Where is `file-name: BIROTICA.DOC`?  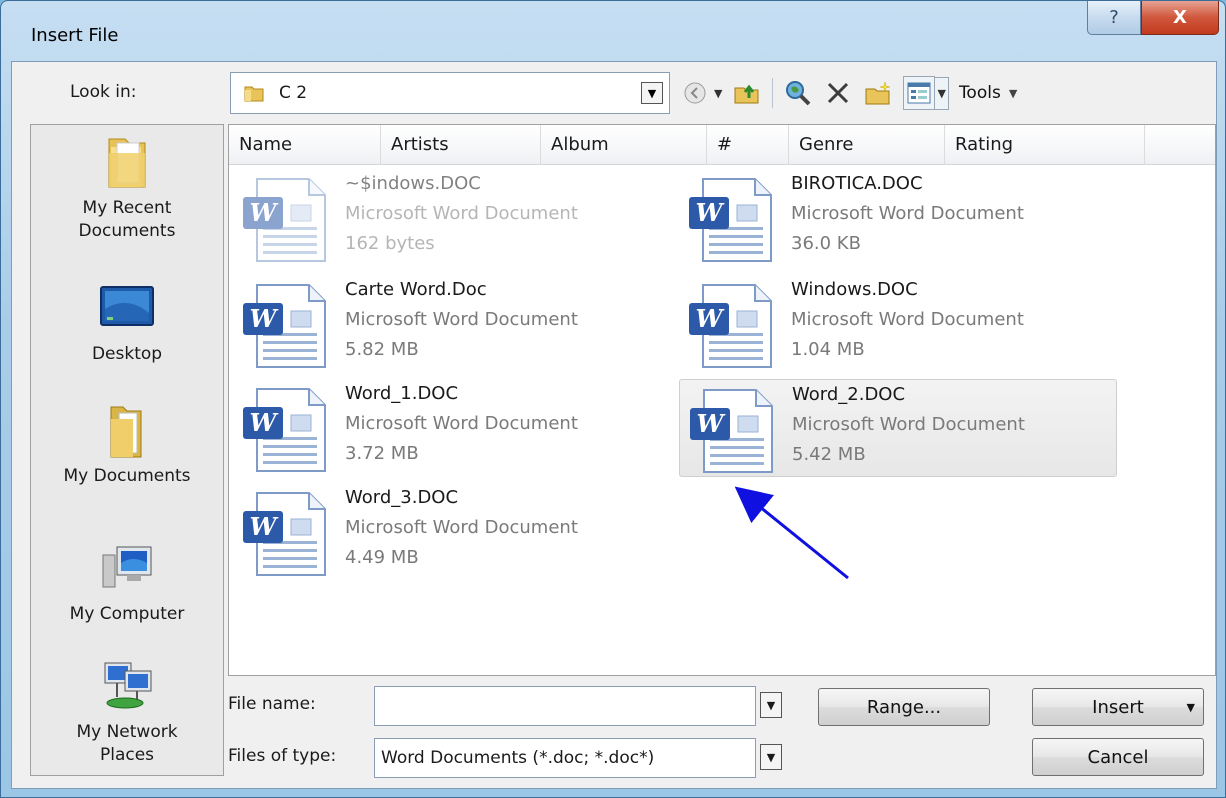
file-name: BIROTICA.DOC is located at coordinates (857, 183).